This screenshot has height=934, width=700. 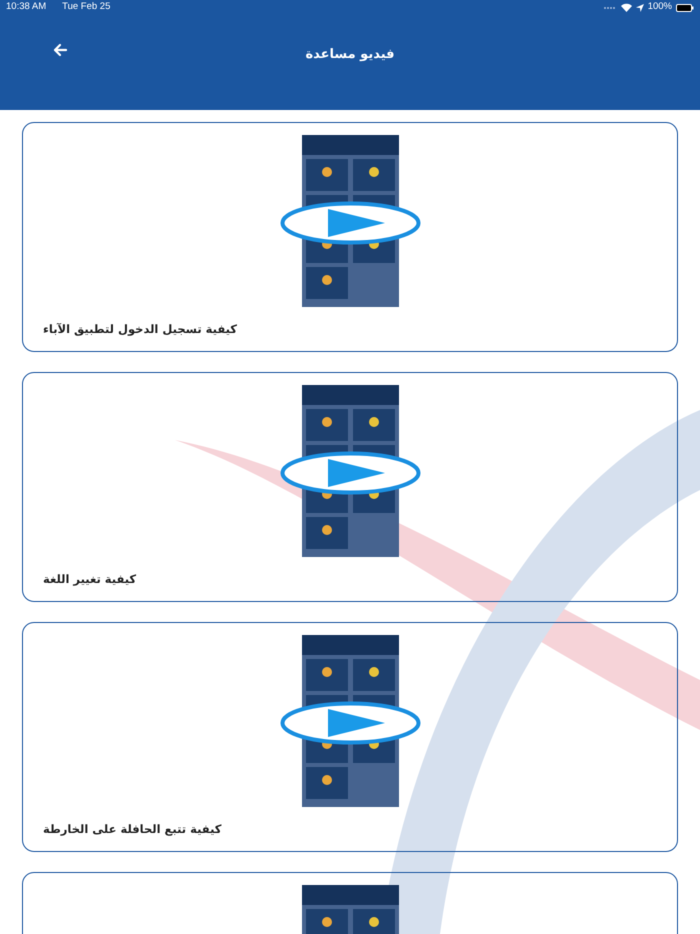 I want to click on status-date: Tue Feb 25, so click(x=86, y=7).